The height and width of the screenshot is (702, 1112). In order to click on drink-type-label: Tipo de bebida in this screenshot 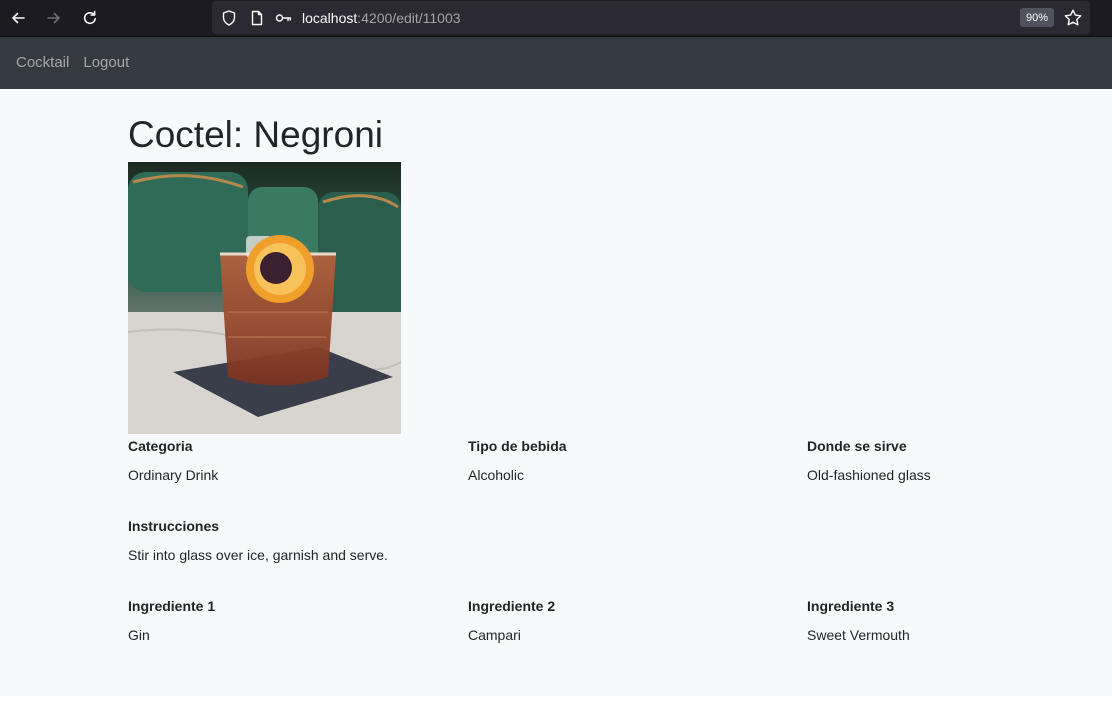, I will do `click(517, 446)`.